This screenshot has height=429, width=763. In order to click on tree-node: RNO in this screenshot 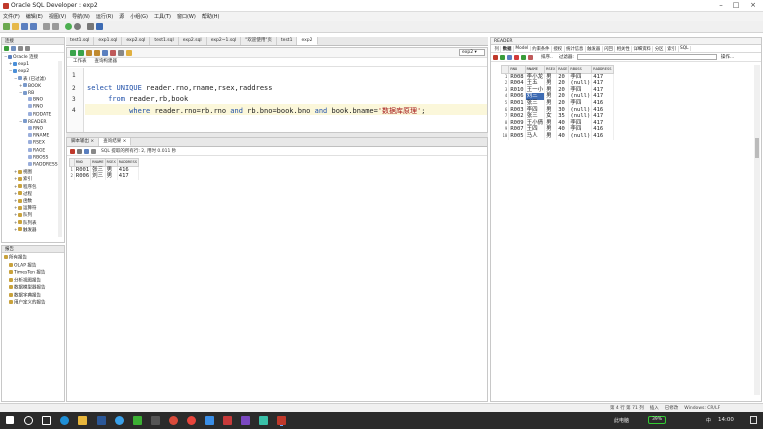, I will do `click(33, 107)`.